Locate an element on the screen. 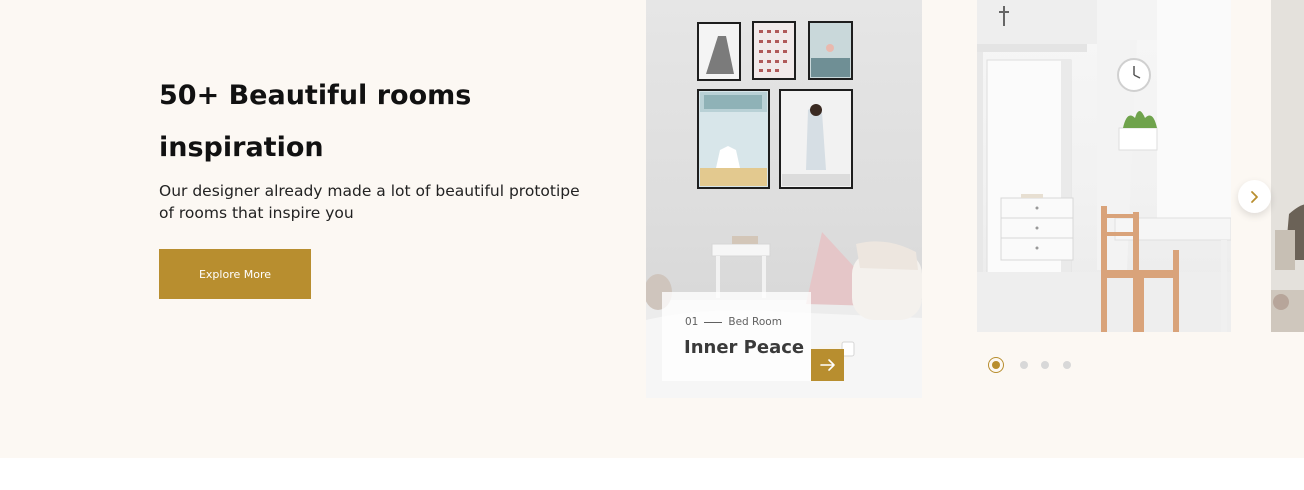 The width and height of the screenshot is (1304, 490). slider-next-button is located at coordinates (1254, 196).